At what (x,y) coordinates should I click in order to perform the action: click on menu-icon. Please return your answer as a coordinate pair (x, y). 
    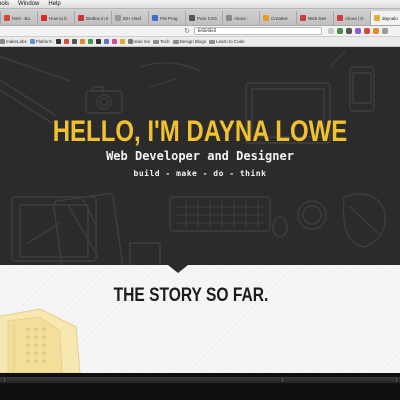
    Looking at the image, I should click on (384, 31).